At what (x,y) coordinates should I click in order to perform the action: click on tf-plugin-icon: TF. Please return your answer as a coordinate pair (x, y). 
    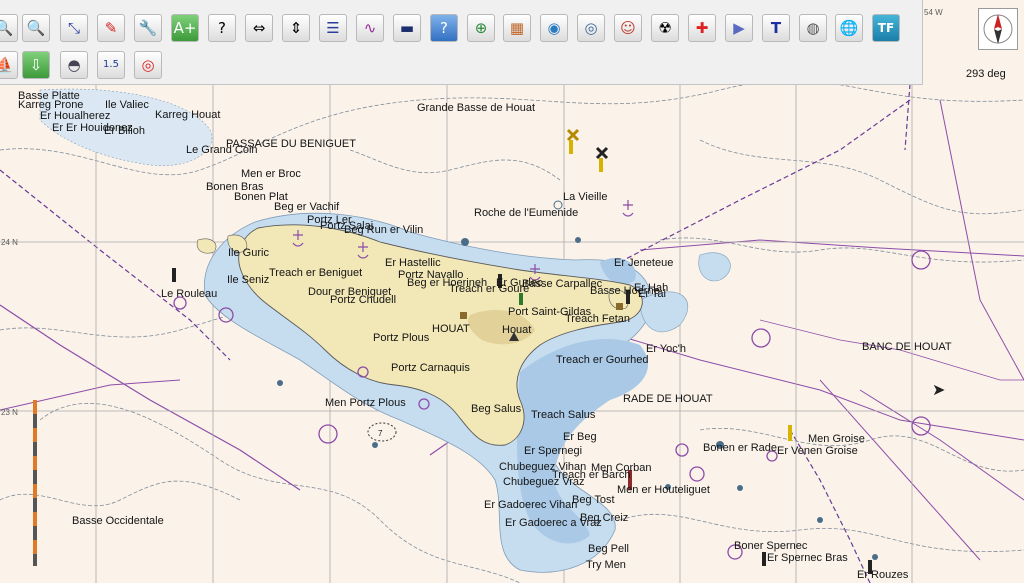
    Looking at the image, I should click on (886, 28).